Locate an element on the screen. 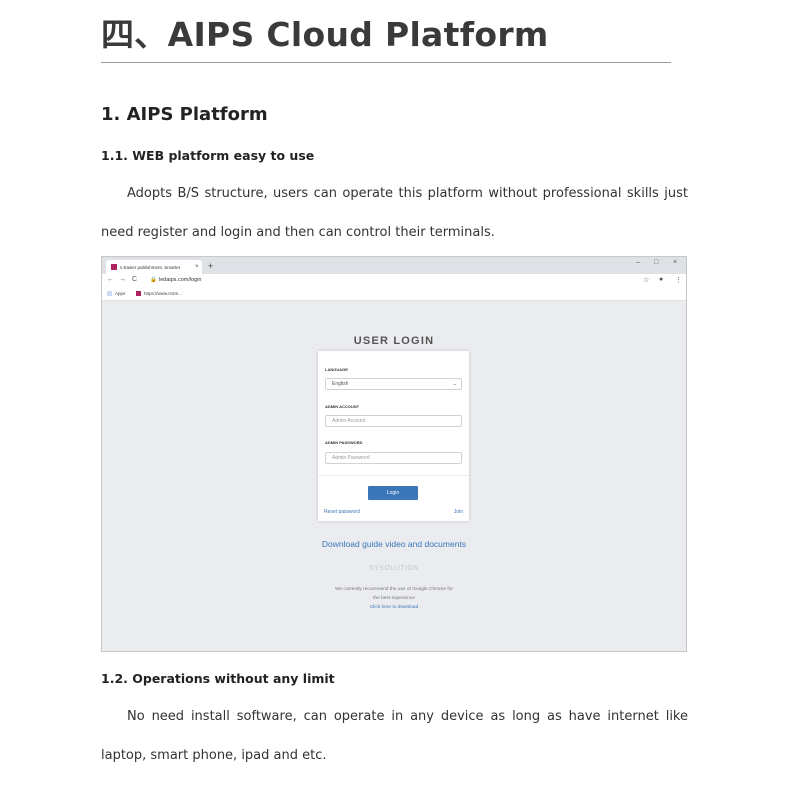 The width and height of the screenshot is (800, 800). account-input: Admin Account is located at coordinates (393, 421).